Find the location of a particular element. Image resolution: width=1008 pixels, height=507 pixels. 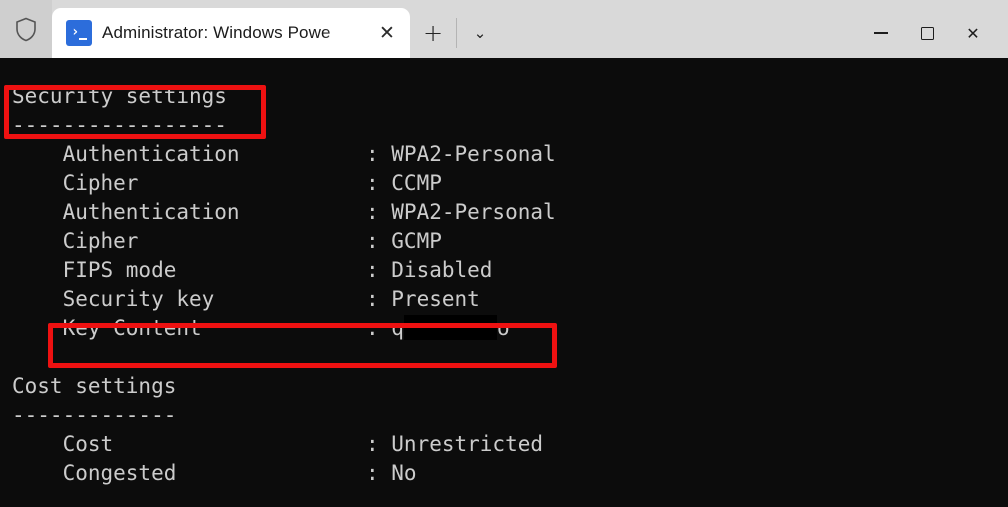

row-text: Cost : Unrestricted is located at coordinates (278, 444).